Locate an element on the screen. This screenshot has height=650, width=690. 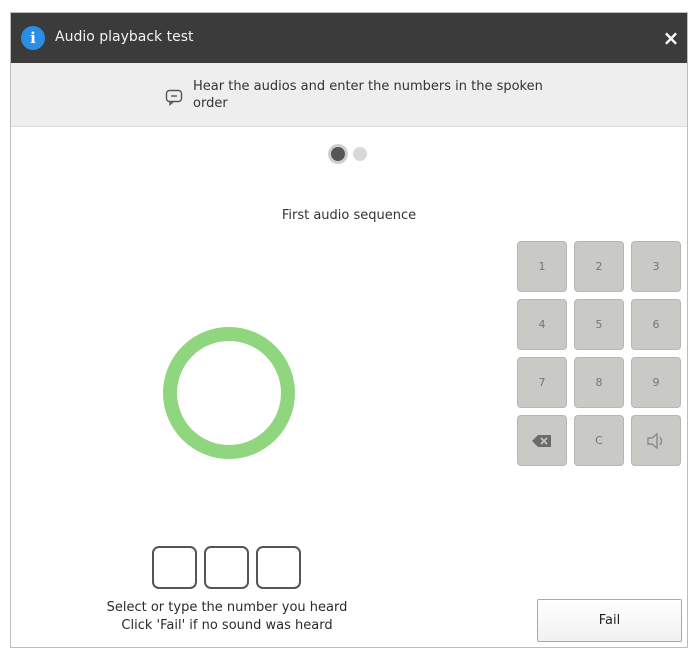
speaker-icon is located at coordinates (655, 440).